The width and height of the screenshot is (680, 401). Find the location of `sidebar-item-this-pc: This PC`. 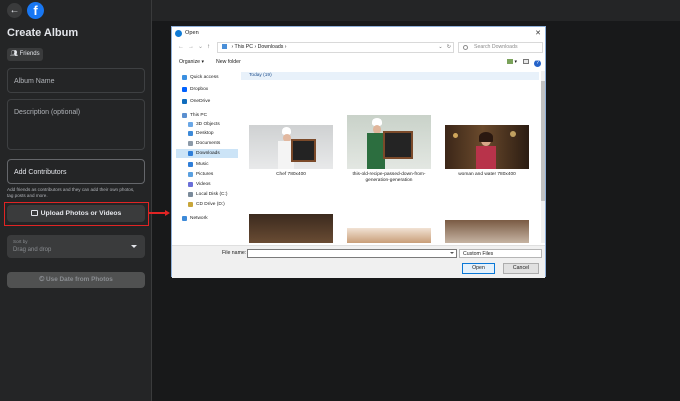

sidebar-item-this-pc: This PC is located at coordinates (207, 115).